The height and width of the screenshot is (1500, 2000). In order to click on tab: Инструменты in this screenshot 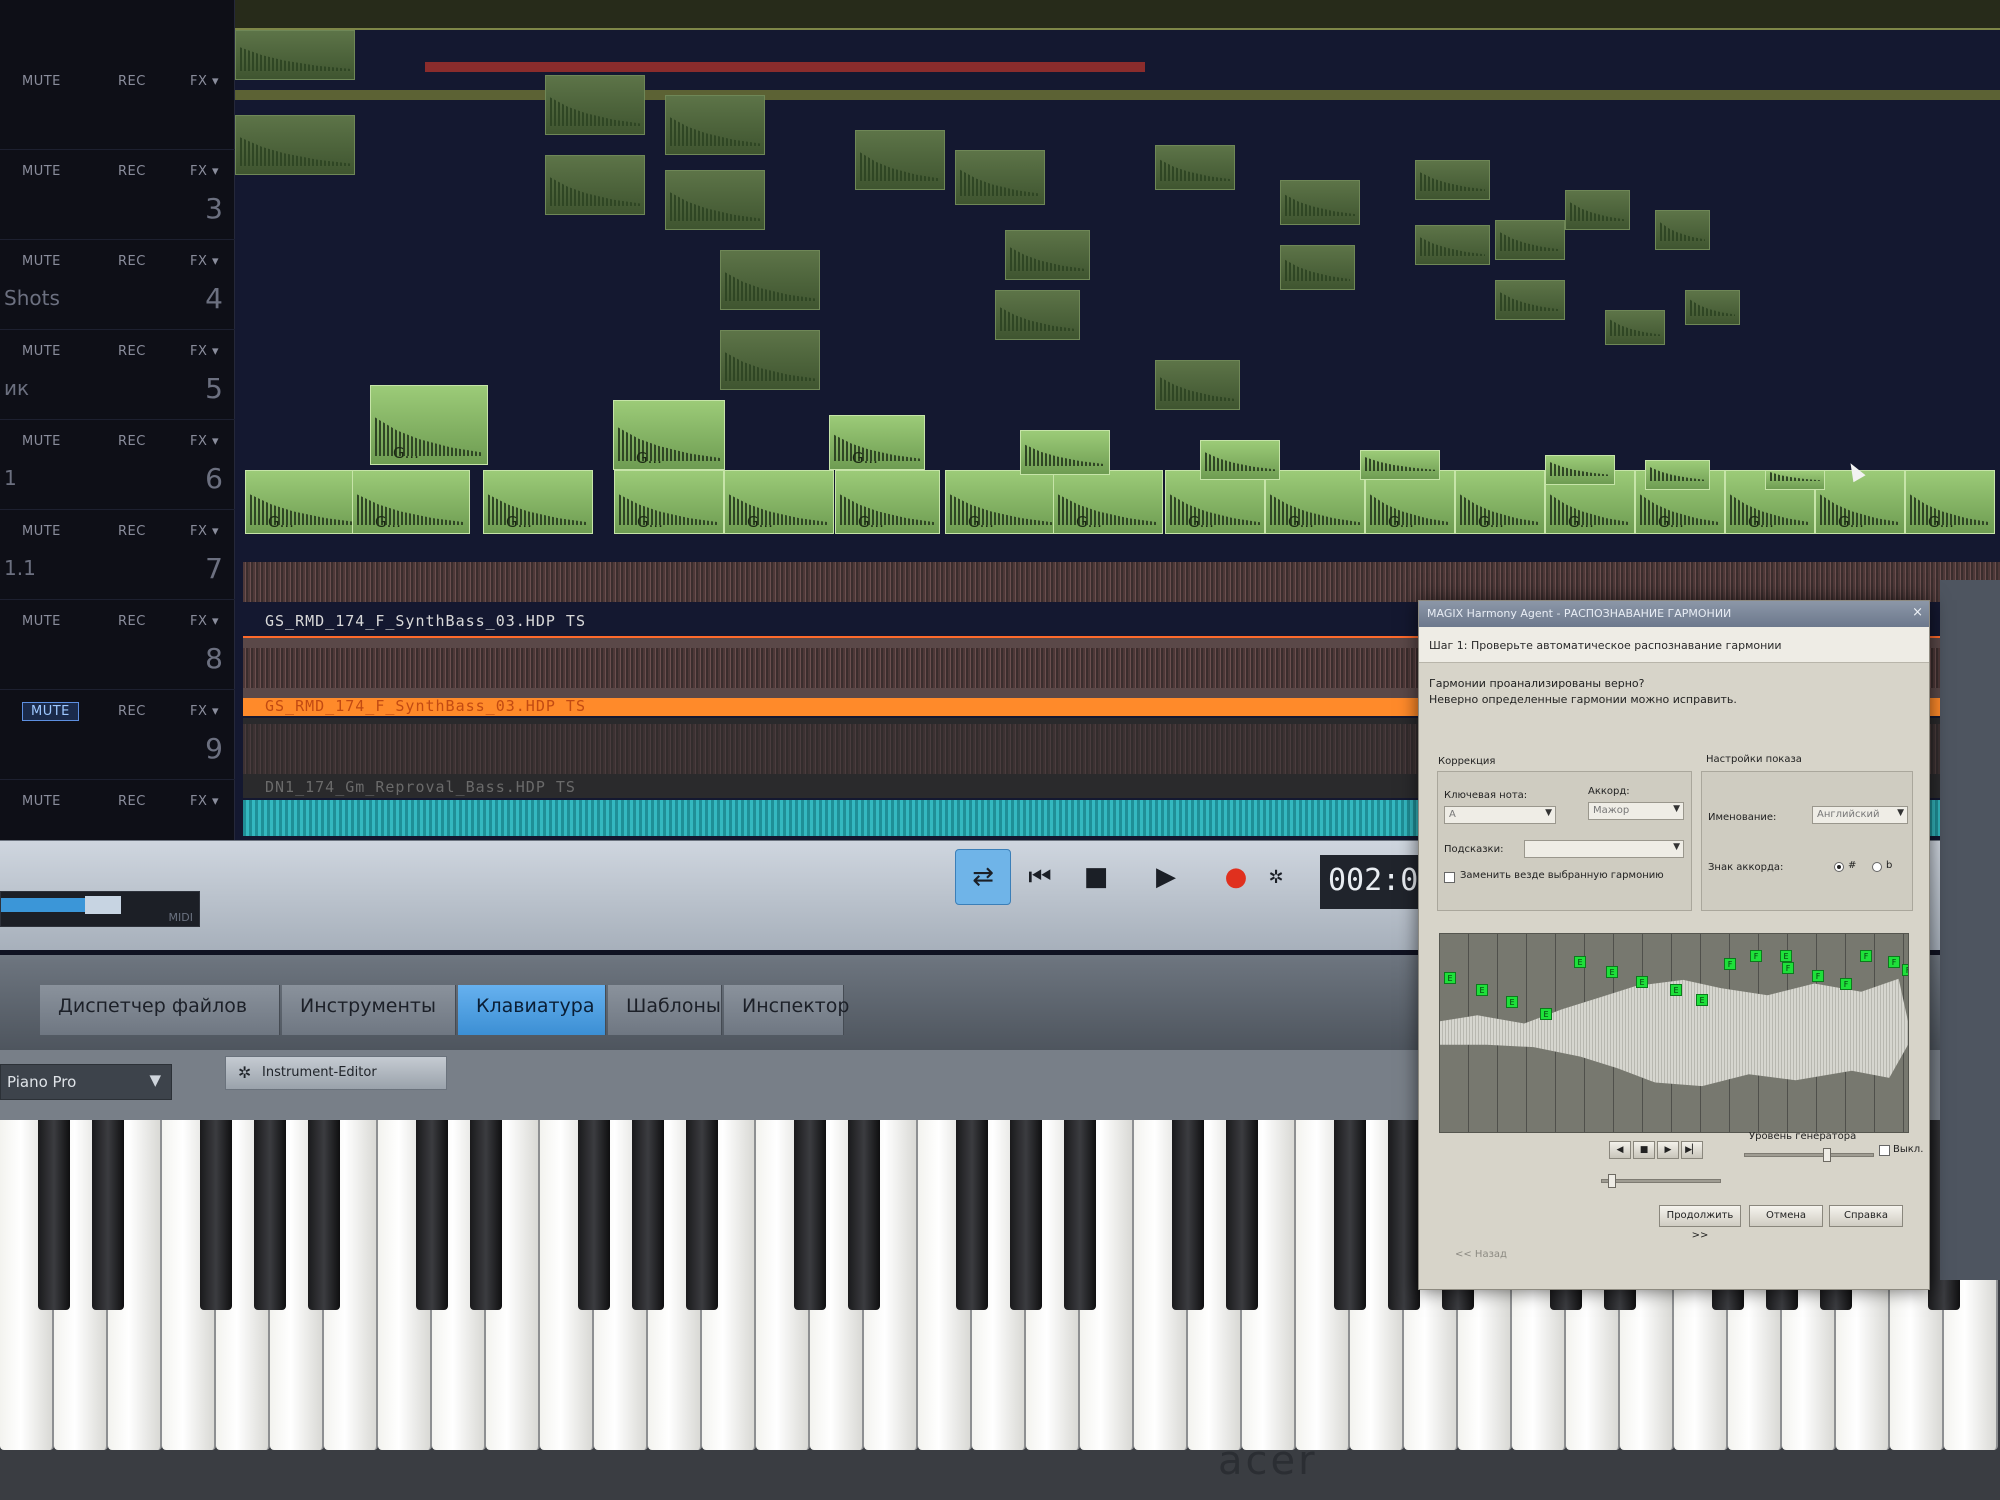, I will do `click(369, 1010)`.